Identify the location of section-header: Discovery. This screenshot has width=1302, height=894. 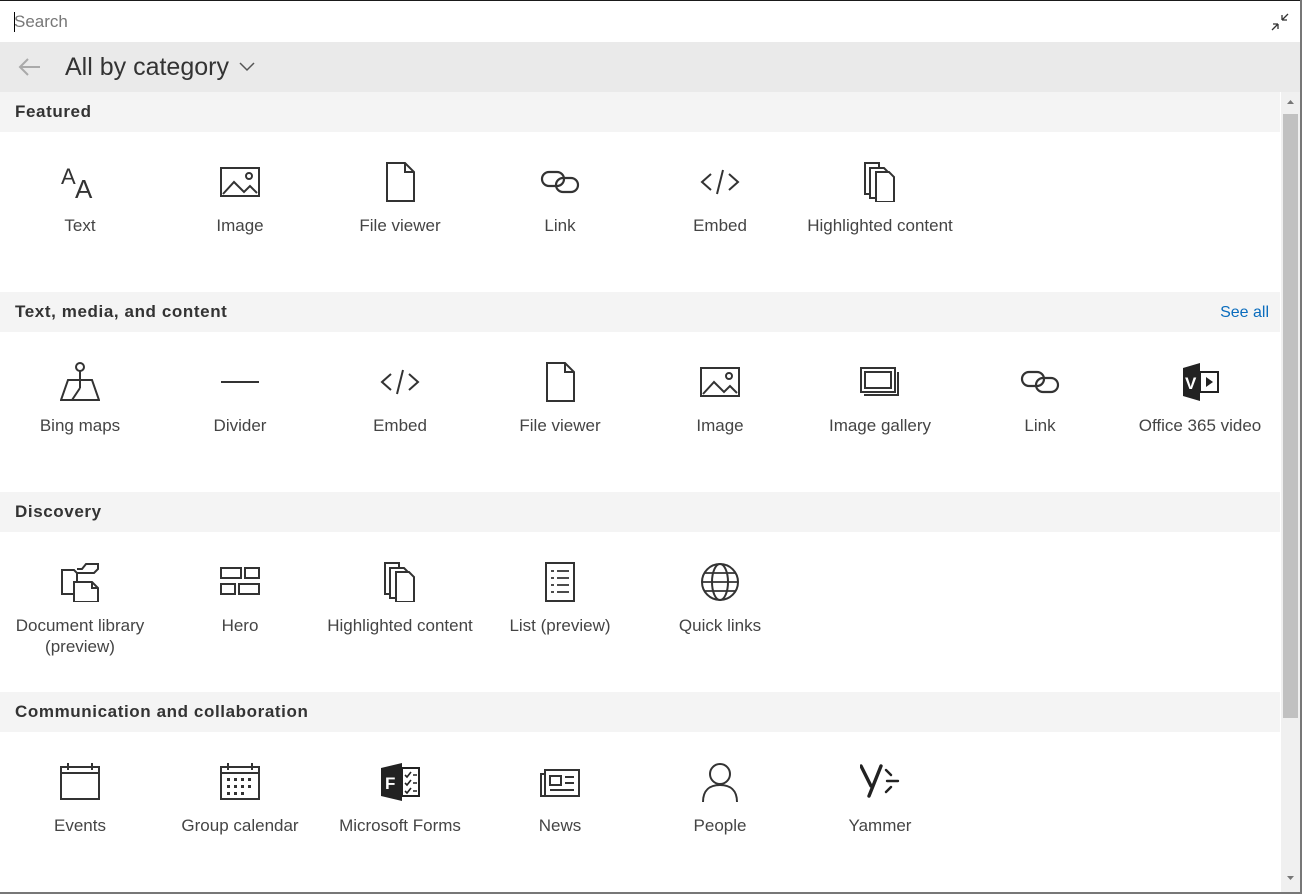
(640, 512).